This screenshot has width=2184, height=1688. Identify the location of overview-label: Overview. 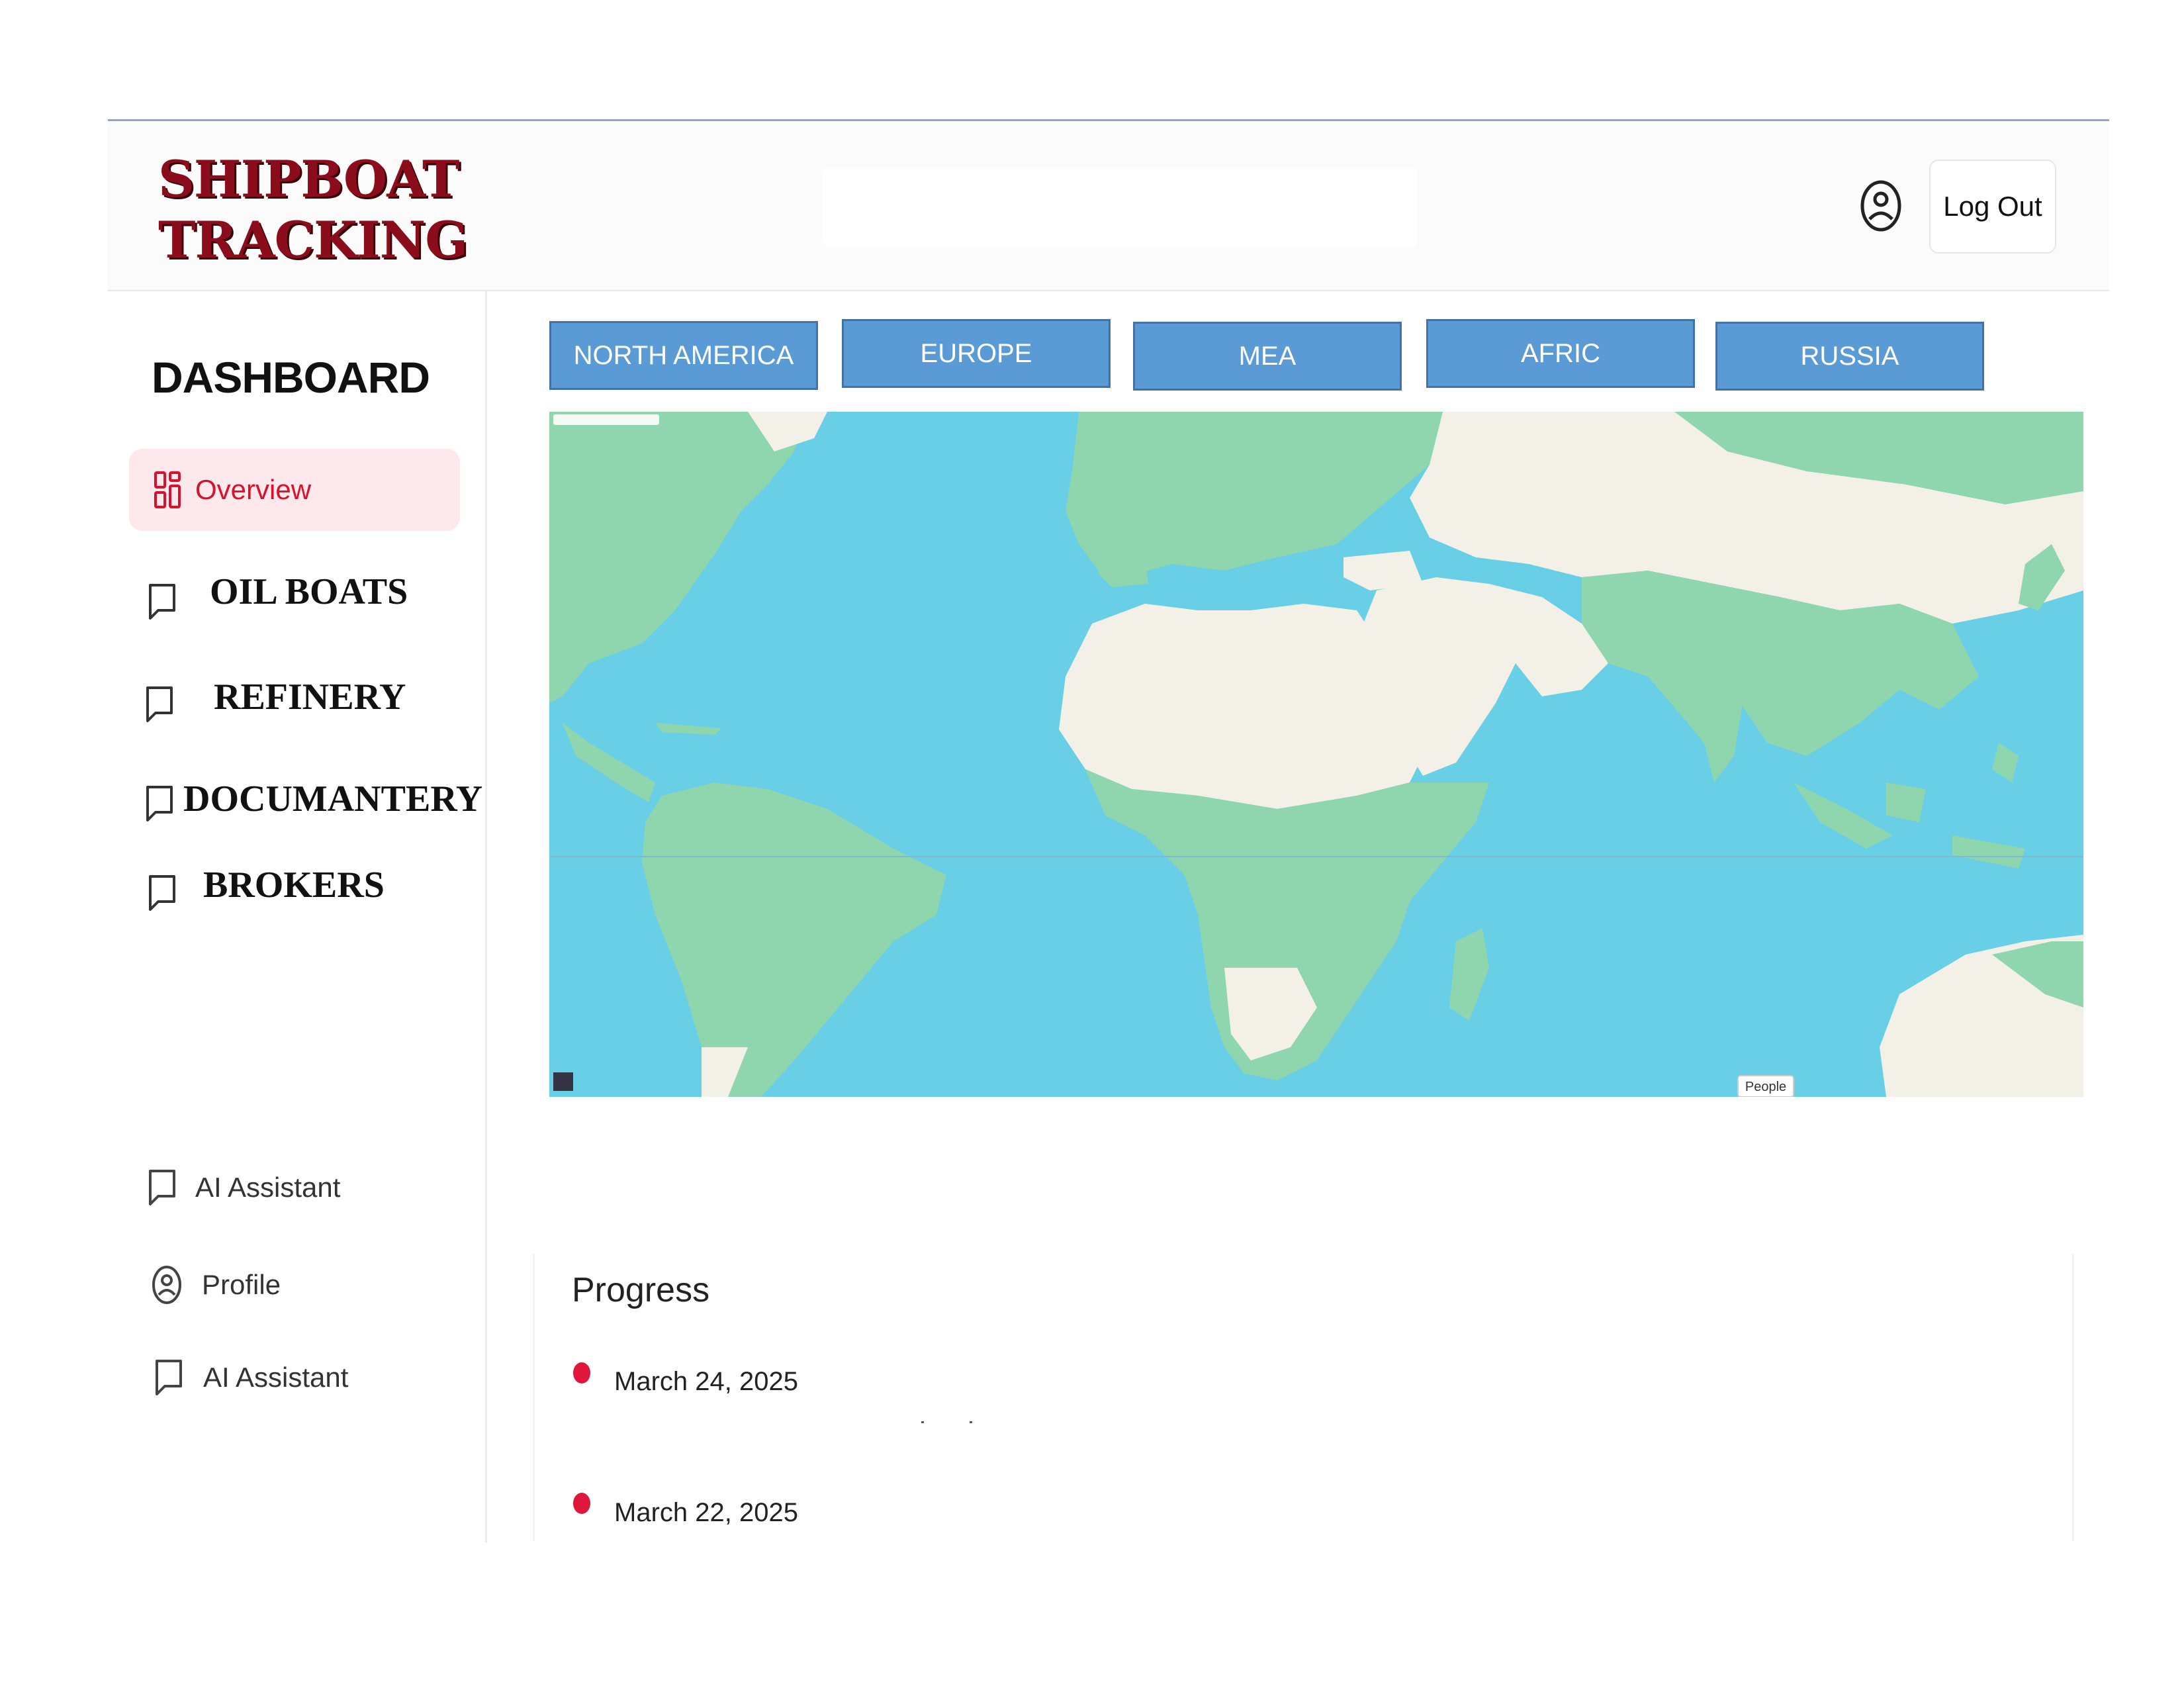
(253, 489).